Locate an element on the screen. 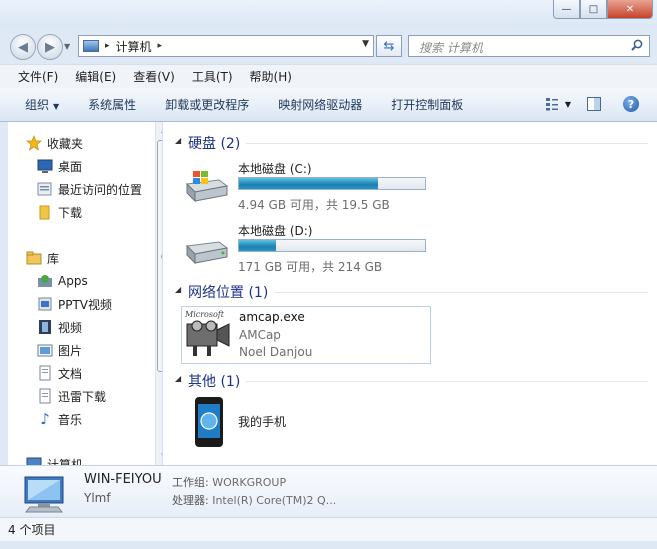 The image size is (657, 549). system-properties-button: 系统属性 is located at coordinates (112, 104).